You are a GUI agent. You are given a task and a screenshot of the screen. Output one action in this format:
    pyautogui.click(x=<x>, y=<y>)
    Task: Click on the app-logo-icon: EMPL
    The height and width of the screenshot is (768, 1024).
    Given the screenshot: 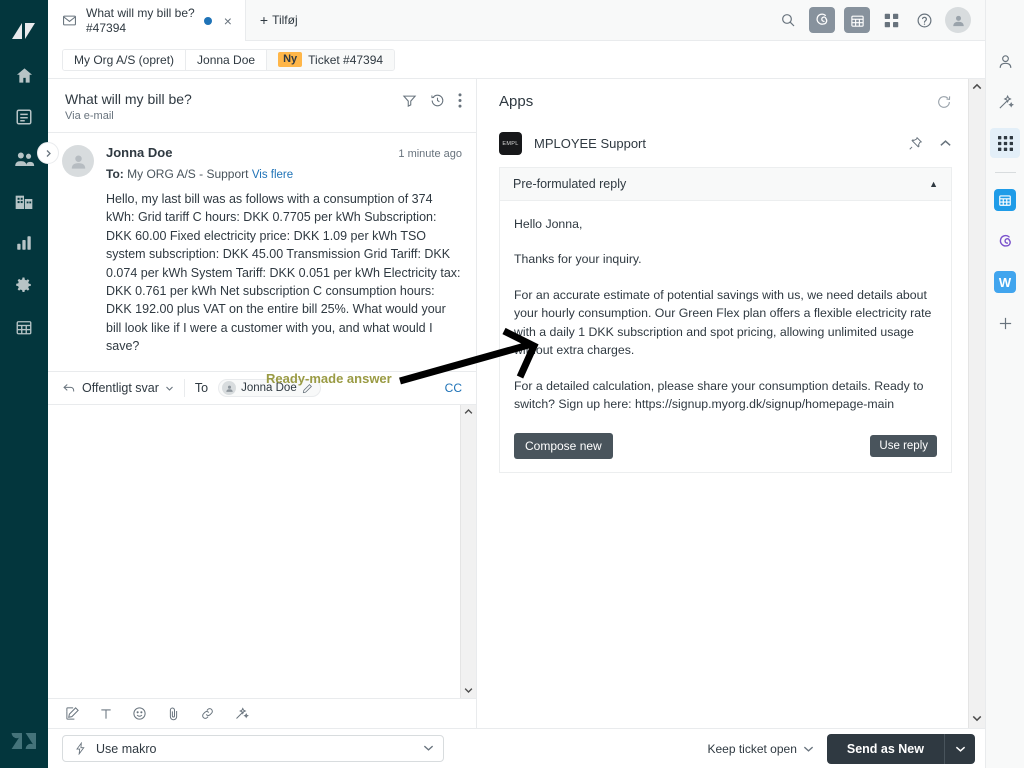 What is the action you would take?
    pyautogui.click(x=510, y=143)
    